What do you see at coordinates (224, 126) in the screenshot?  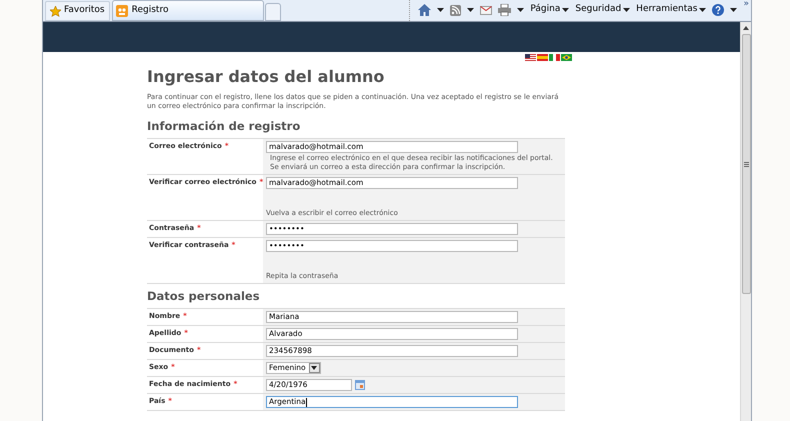 I see `section-heading: Información de registro` at bounding box center [224, 126].